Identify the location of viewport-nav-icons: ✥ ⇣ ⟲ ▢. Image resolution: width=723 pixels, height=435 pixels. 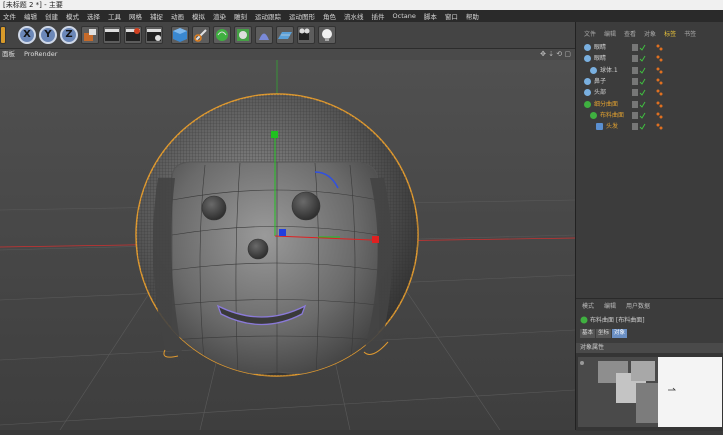
(555, 54).